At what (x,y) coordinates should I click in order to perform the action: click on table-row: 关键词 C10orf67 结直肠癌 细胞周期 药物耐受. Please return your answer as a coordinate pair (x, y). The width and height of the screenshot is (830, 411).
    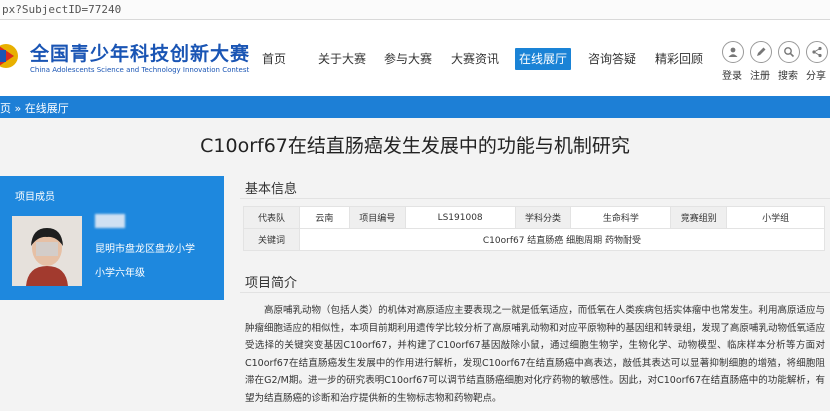
    Looking at the image, I should click on (534, 239).